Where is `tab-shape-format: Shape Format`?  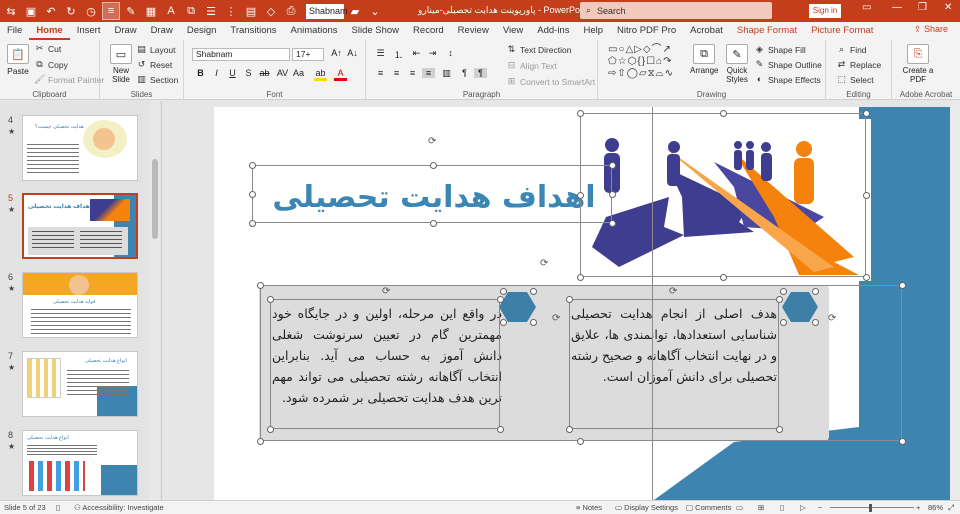 tab-shape-format: Shape Format is located at coordinates (767, 31).